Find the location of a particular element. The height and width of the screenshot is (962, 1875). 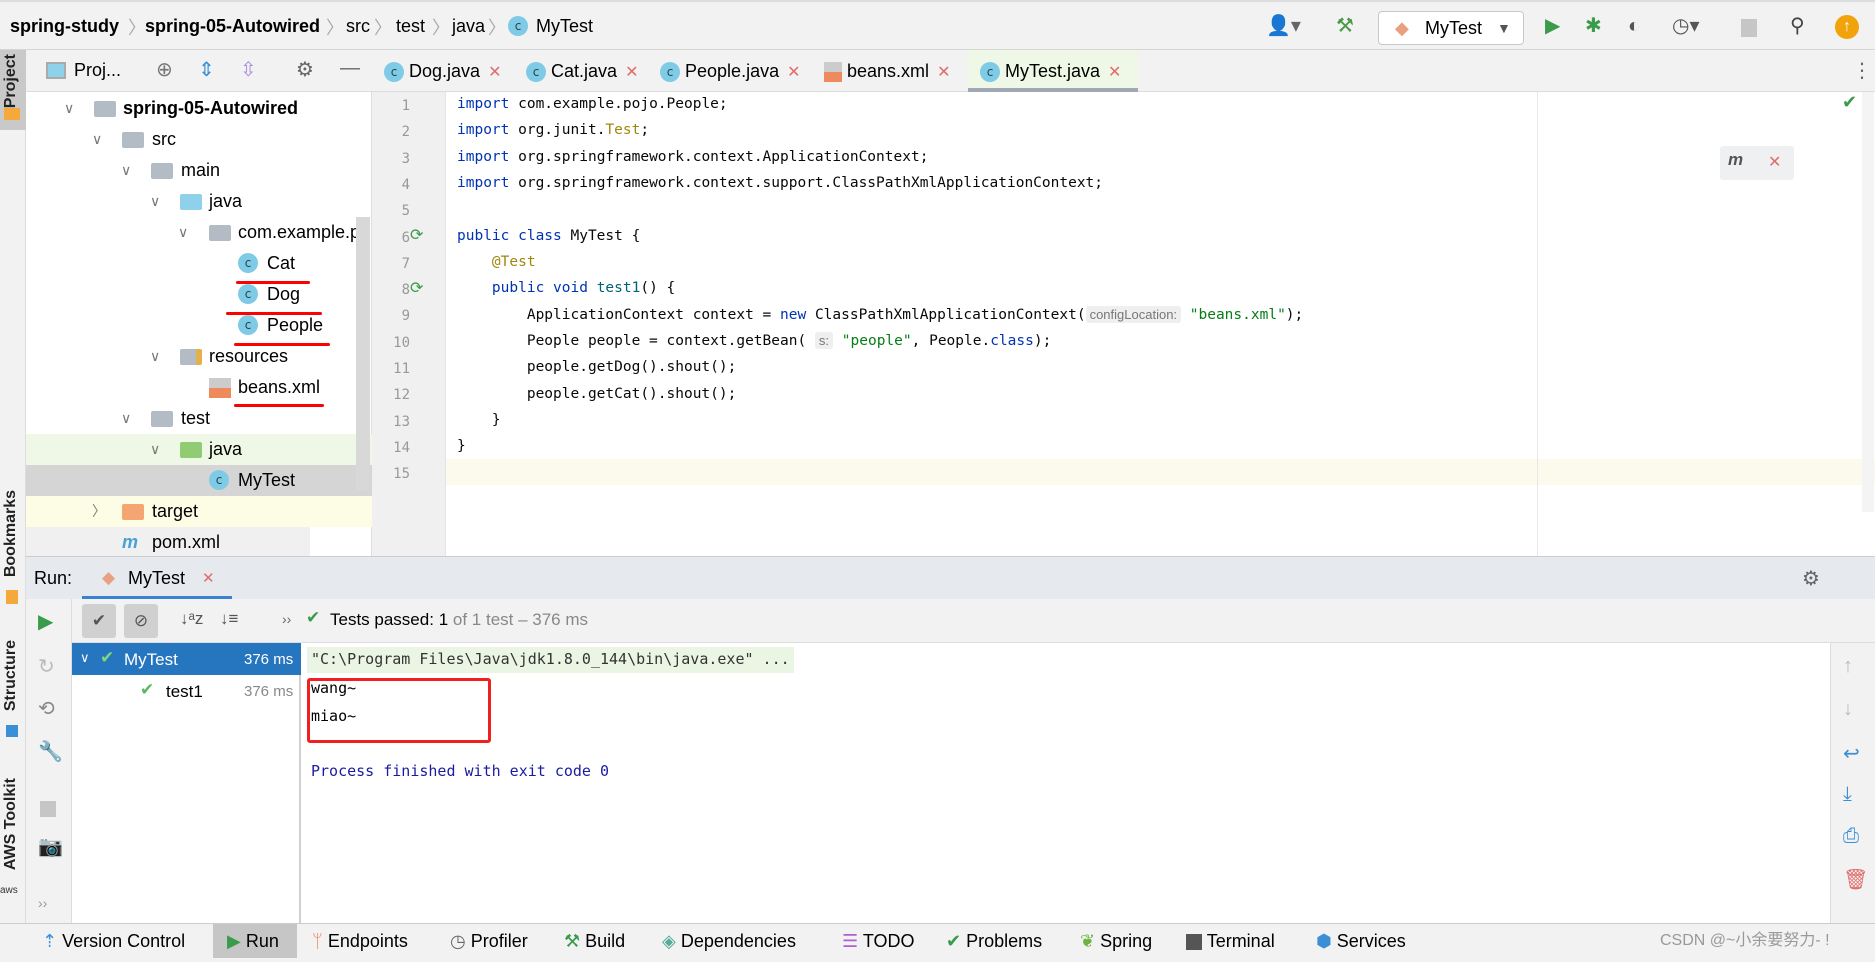

rerun-icon: ▶ is located at coordinates (45, 621).